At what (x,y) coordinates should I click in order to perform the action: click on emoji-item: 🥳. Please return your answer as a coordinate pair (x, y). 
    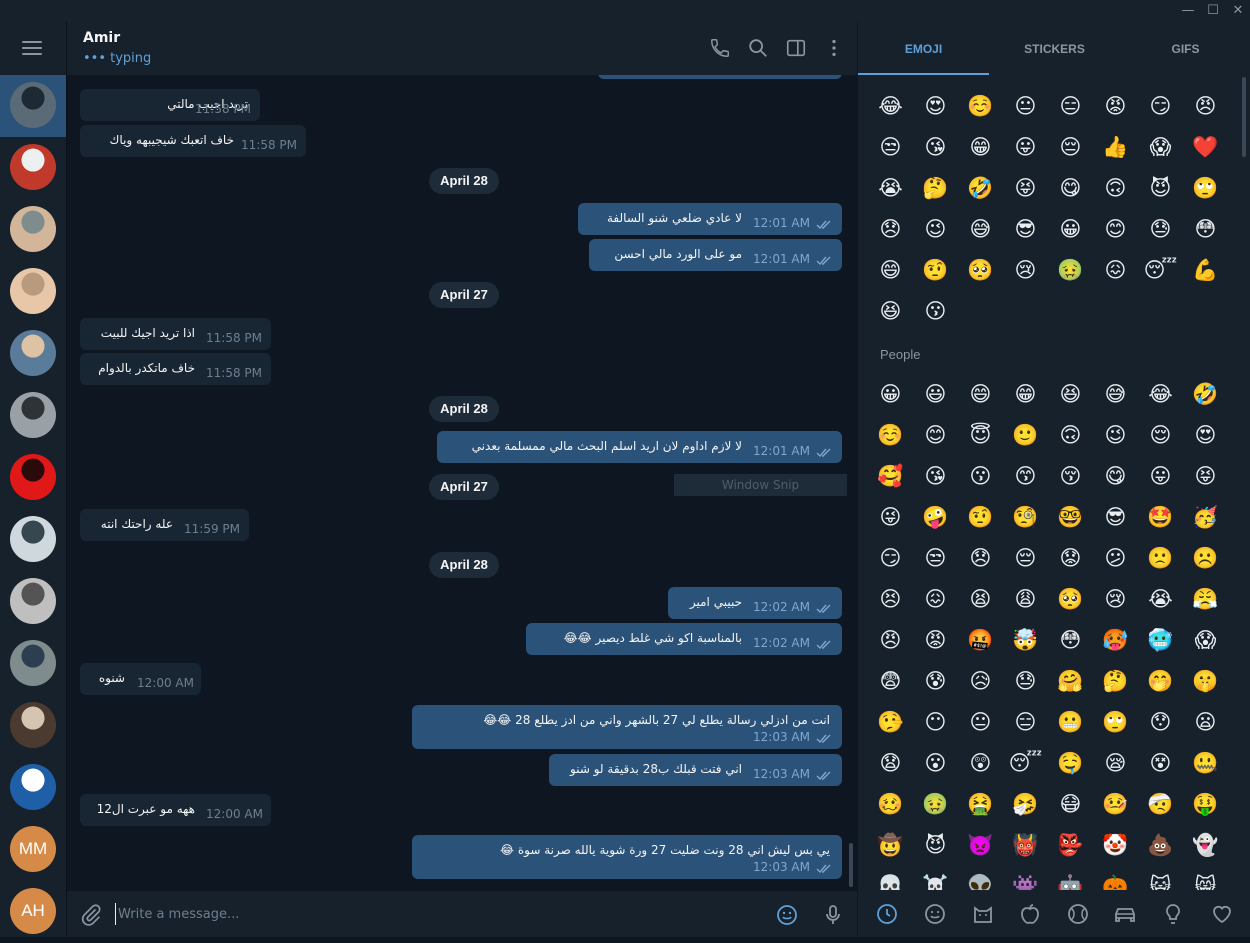
    Looking at the image, I should click on (1205, 517).